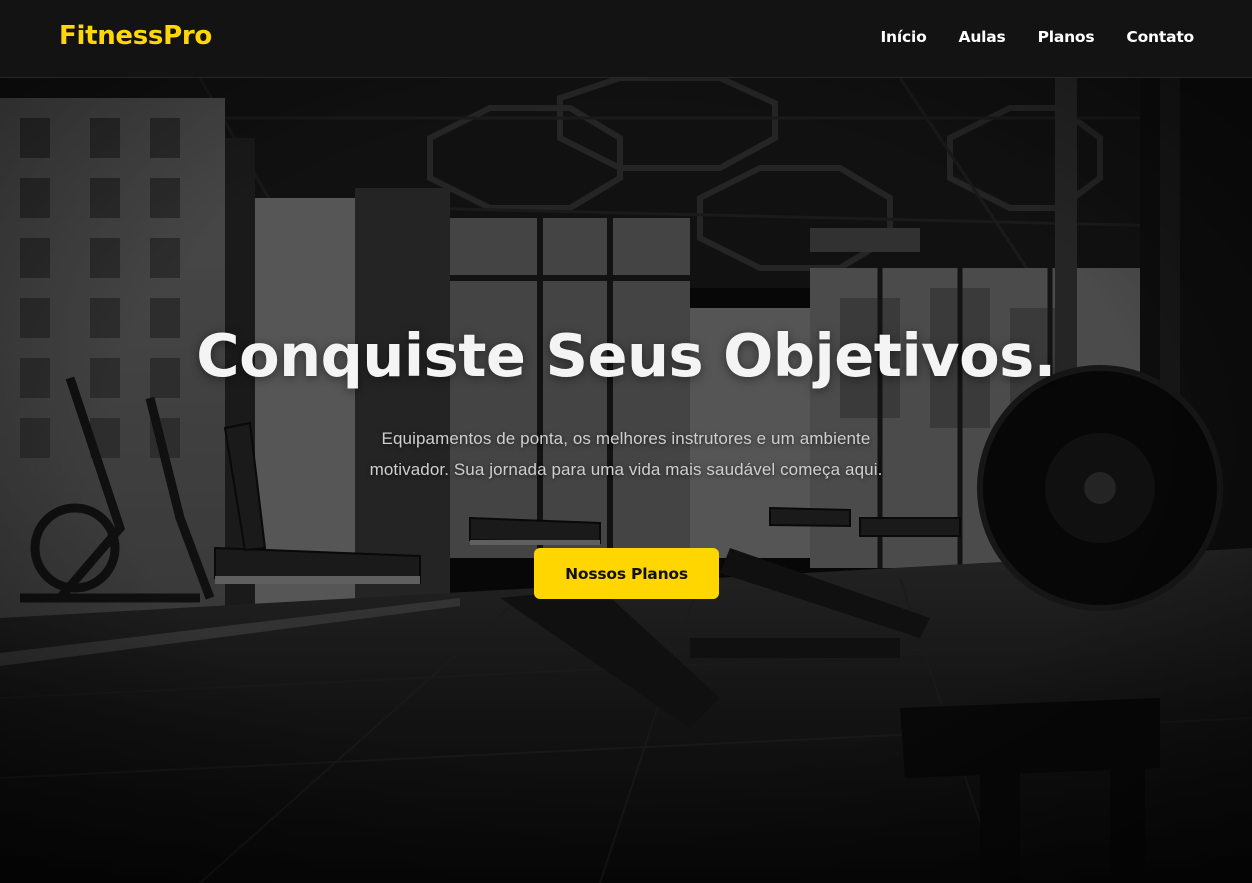  What do you see at coordinates (626, 39) in the screenshot?
I see `site-header: FitnessPro Início Aulas Planos Contato` at bounding box center [626, 39].